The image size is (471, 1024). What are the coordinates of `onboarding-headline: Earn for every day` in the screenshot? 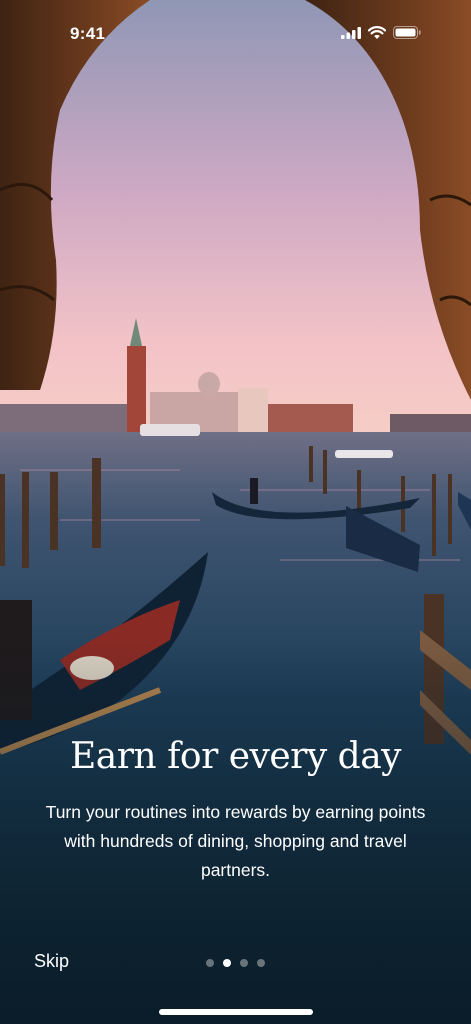 It's located at (235, 756).